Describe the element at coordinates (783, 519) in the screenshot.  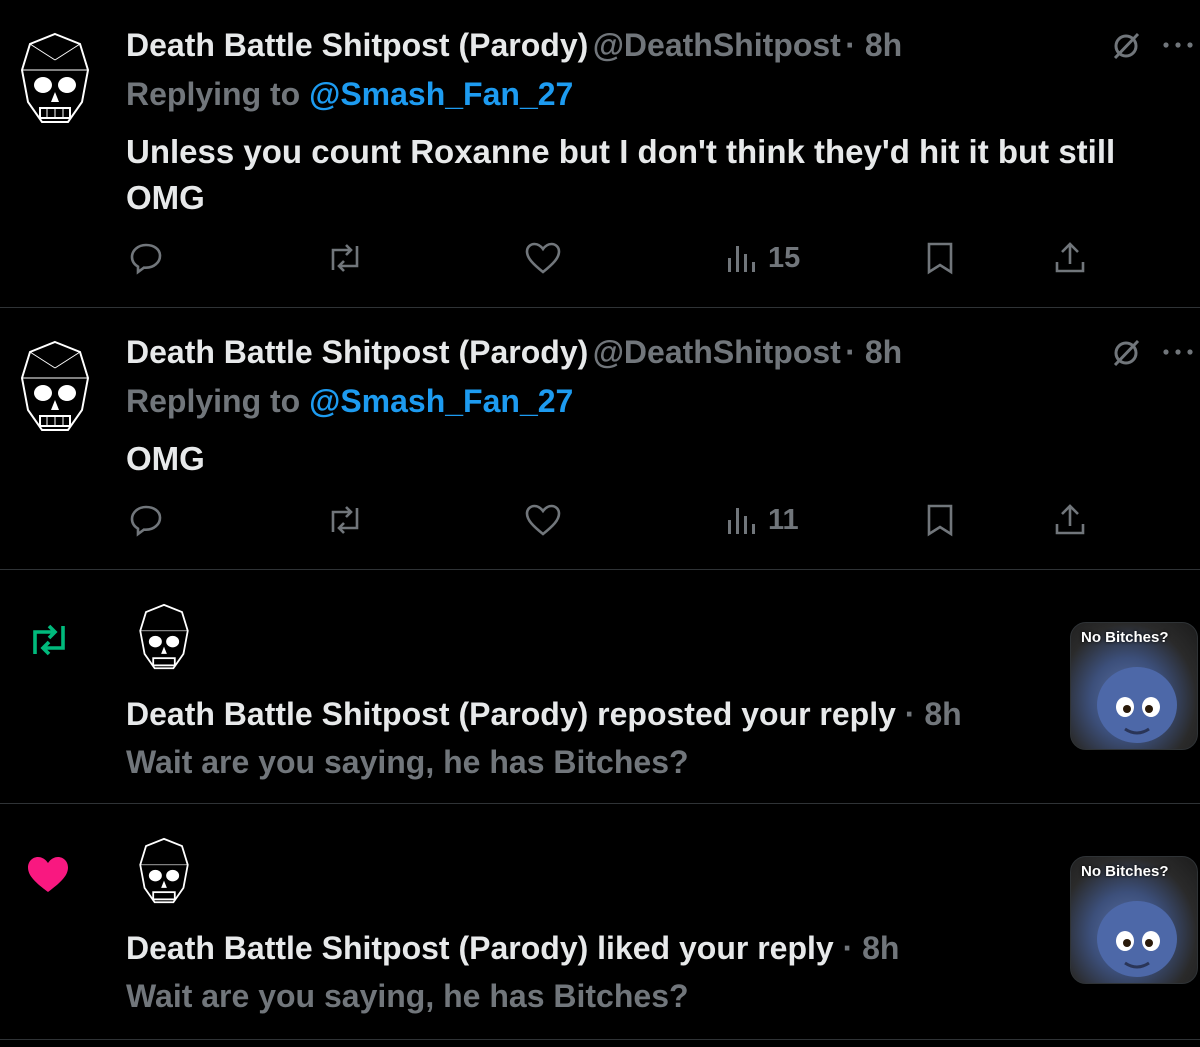
I see `views-count: 11` at that location.